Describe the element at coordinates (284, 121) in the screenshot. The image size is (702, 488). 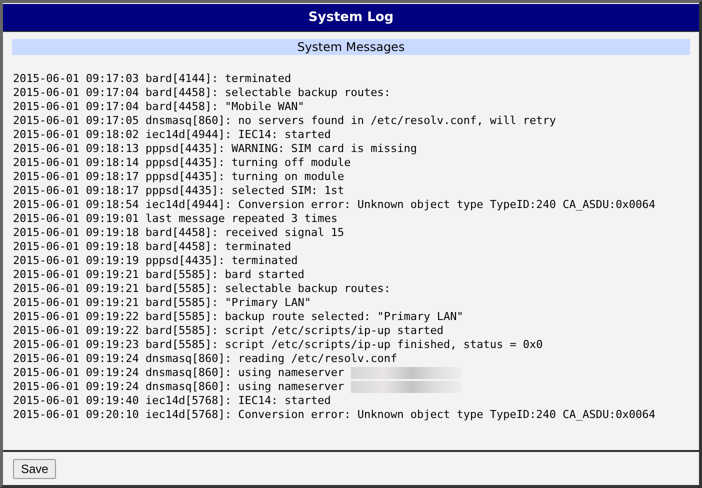
I see `log-line: 2015-06-01 09:17:05 dnsmasq[860]: no servers found in /etc/resolv.conf, will retry` at that location.